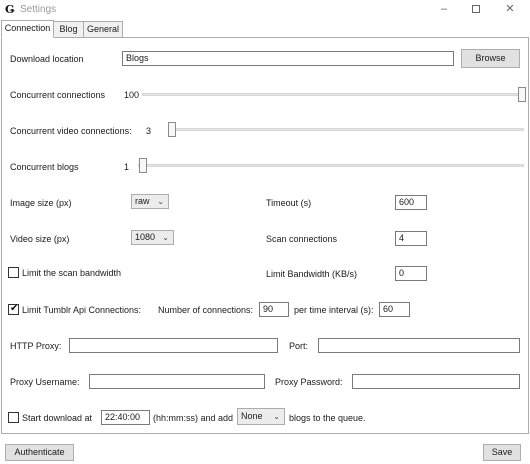 The width and height of the screenshot is (530, 464). I want to click on start-download-checkbox, so click(13, 417).